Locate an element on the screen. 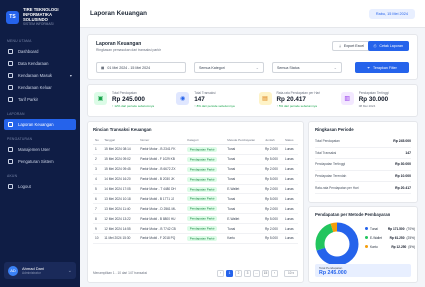 This screenshot has width=425, height=287. logout-icon is located at coordinates (10, 186).